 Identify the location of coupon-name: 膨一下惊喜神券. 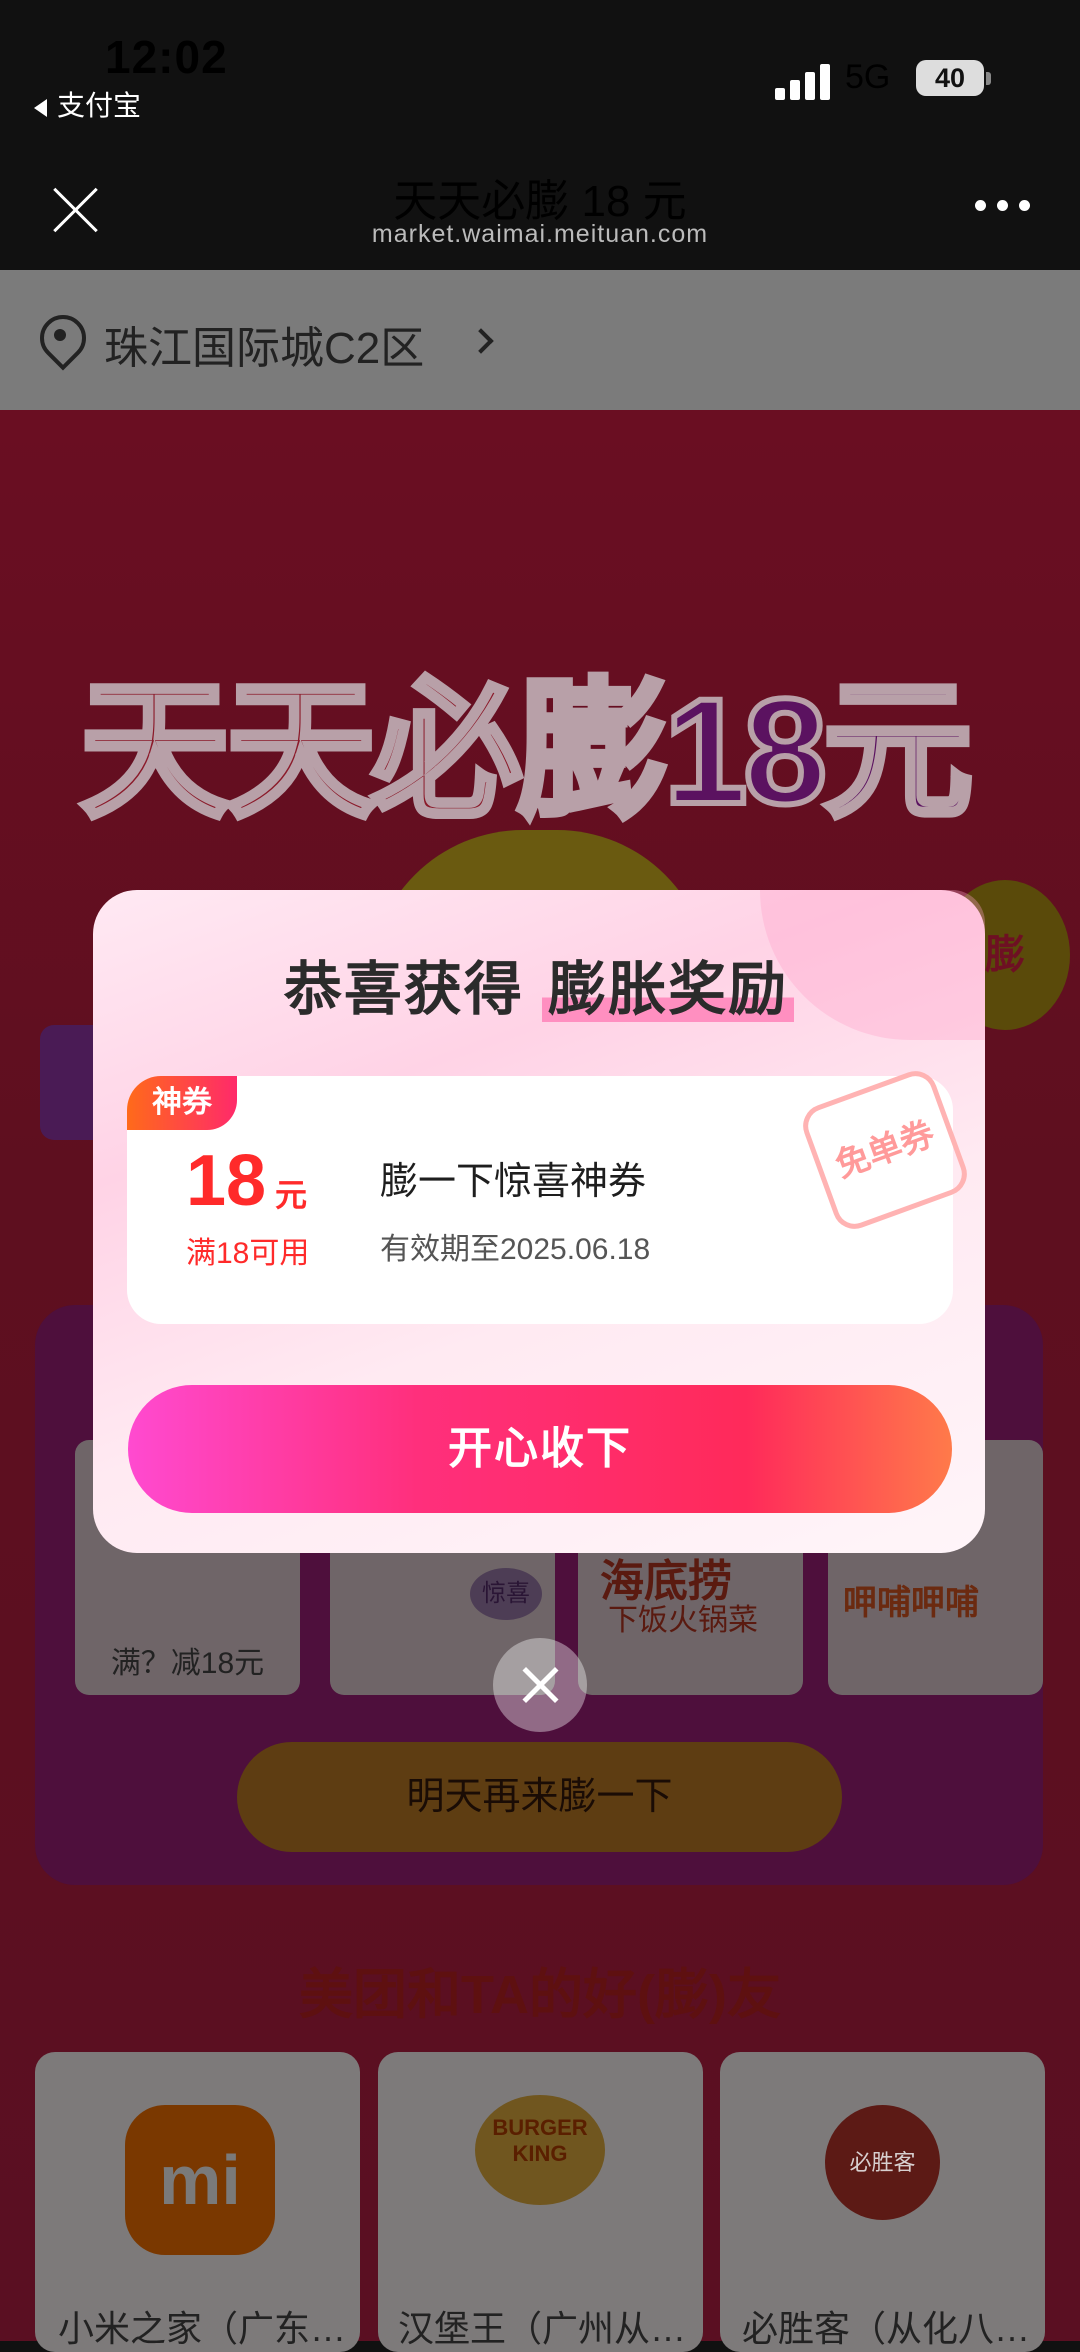
(513, 1182).